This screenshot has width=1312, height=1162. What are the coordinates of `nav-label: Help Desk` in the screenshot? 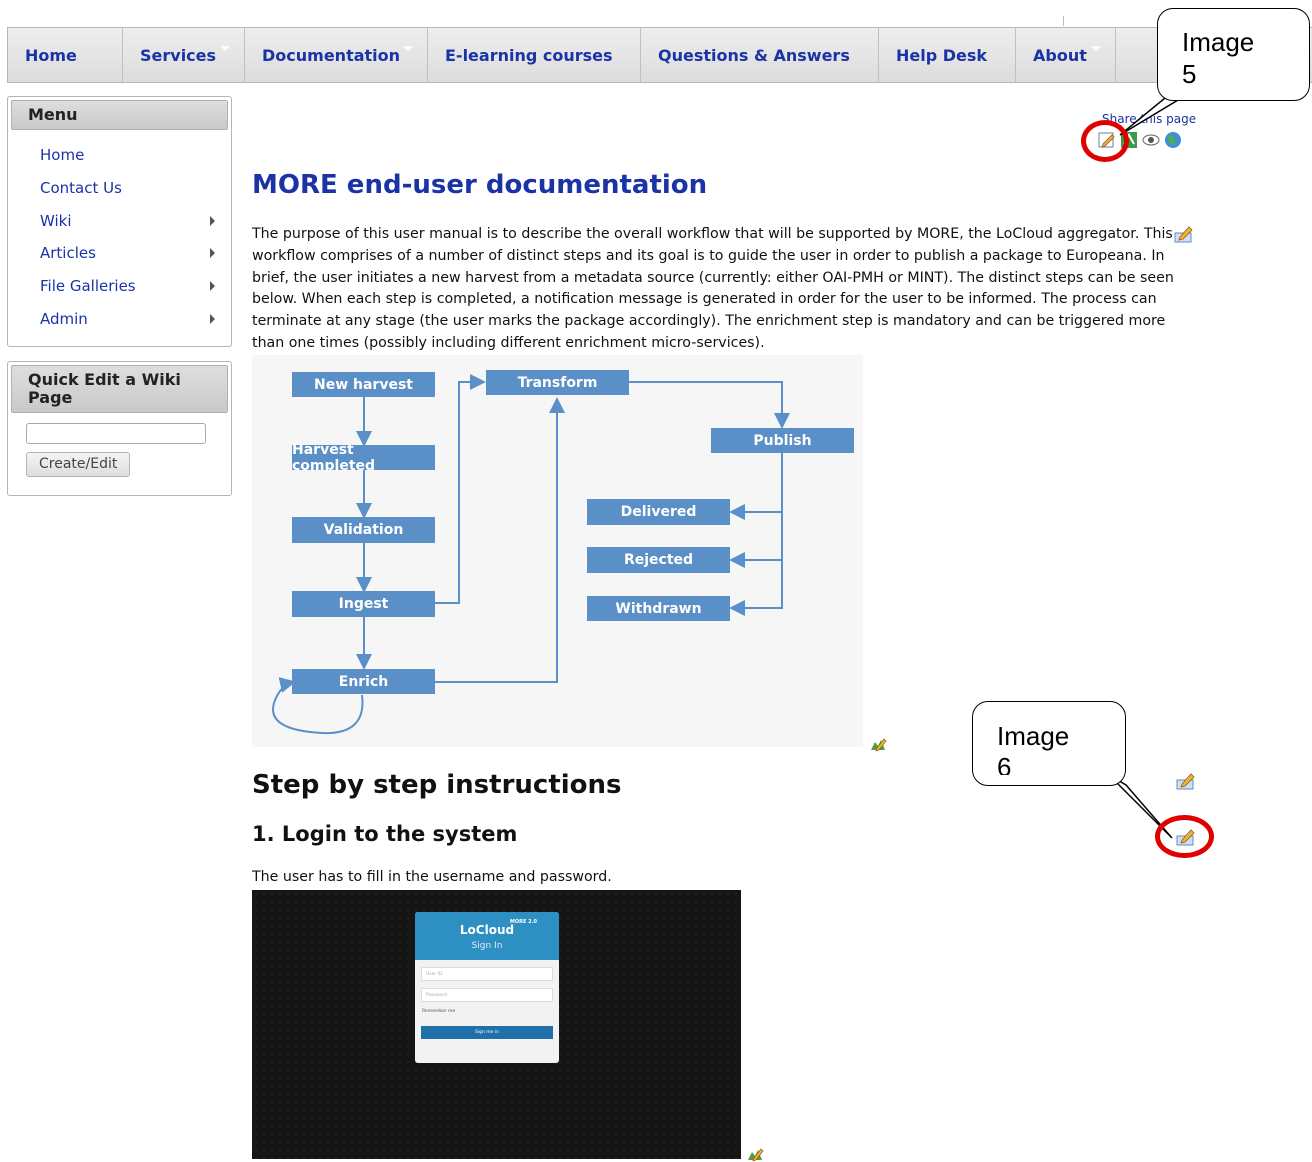 It's located at (942, 55).